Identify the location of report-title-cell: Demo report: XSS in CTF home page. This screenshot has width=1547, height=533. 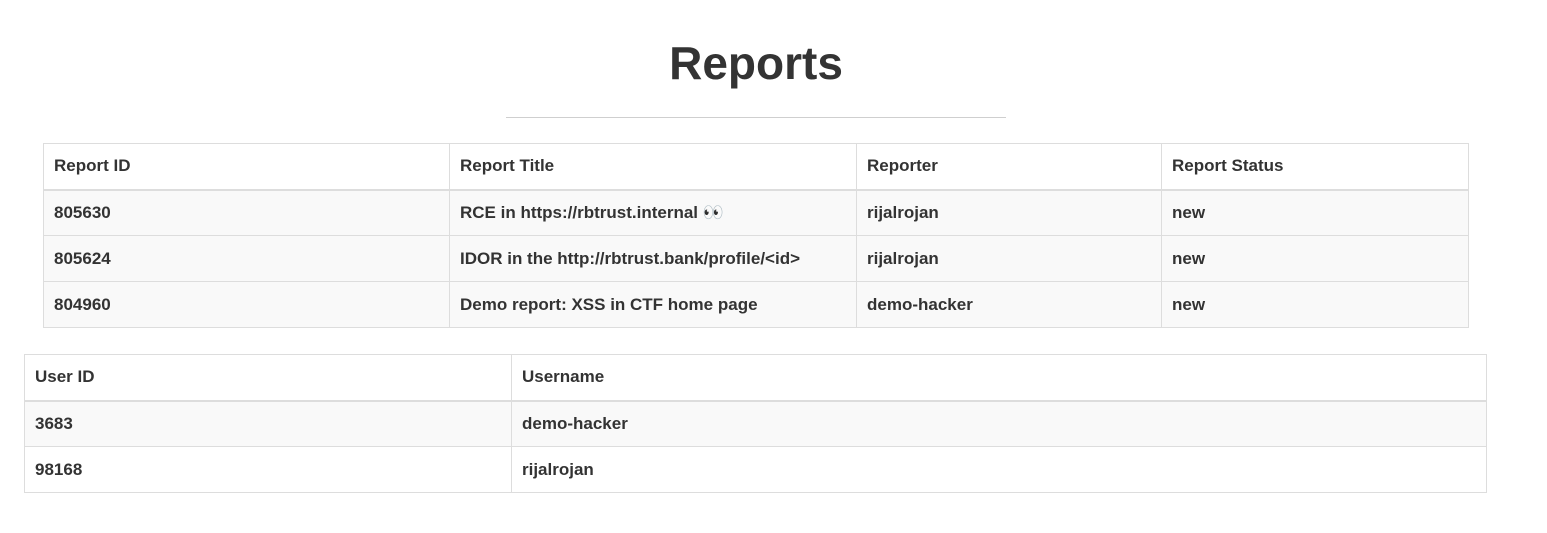
(653, 304).